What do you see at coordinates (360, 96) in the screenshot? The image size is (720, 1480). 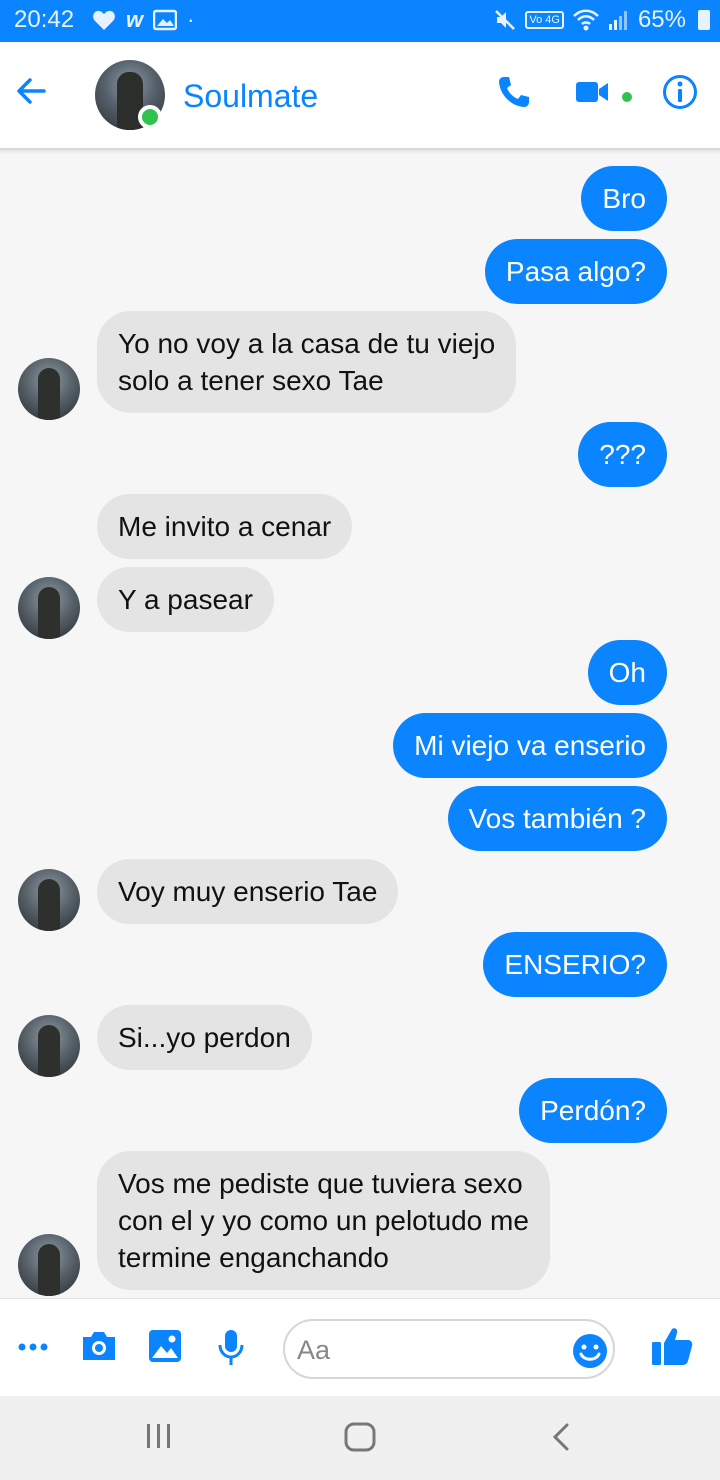 I see `chat-header: Soulmate` at bounding box center [360, 96].